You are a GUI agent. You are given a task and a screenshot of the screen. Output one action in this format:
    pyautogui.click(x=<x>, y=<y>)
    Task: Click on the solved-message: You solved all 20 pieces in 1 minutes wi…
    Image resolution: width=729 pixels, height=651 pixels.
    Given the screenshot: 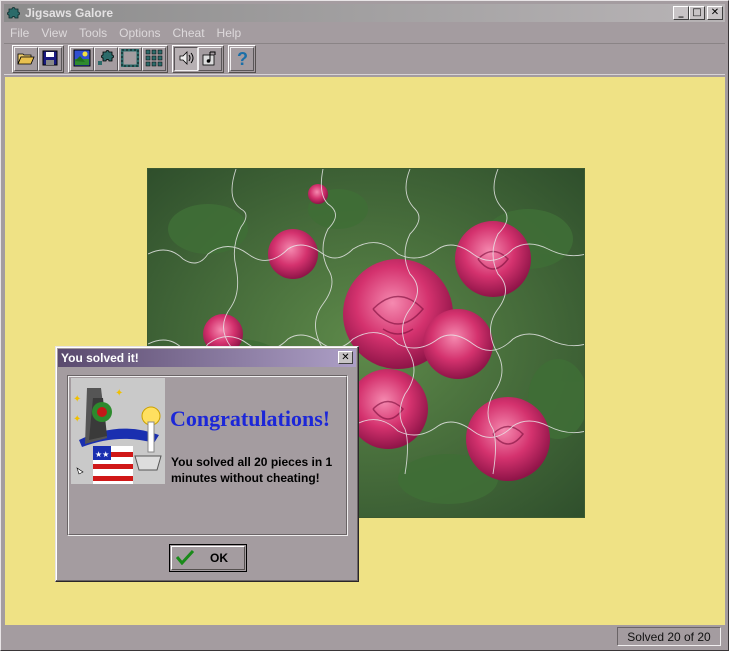 What is the action you would take?
    pyautogui.click(x=252, y=470)
    